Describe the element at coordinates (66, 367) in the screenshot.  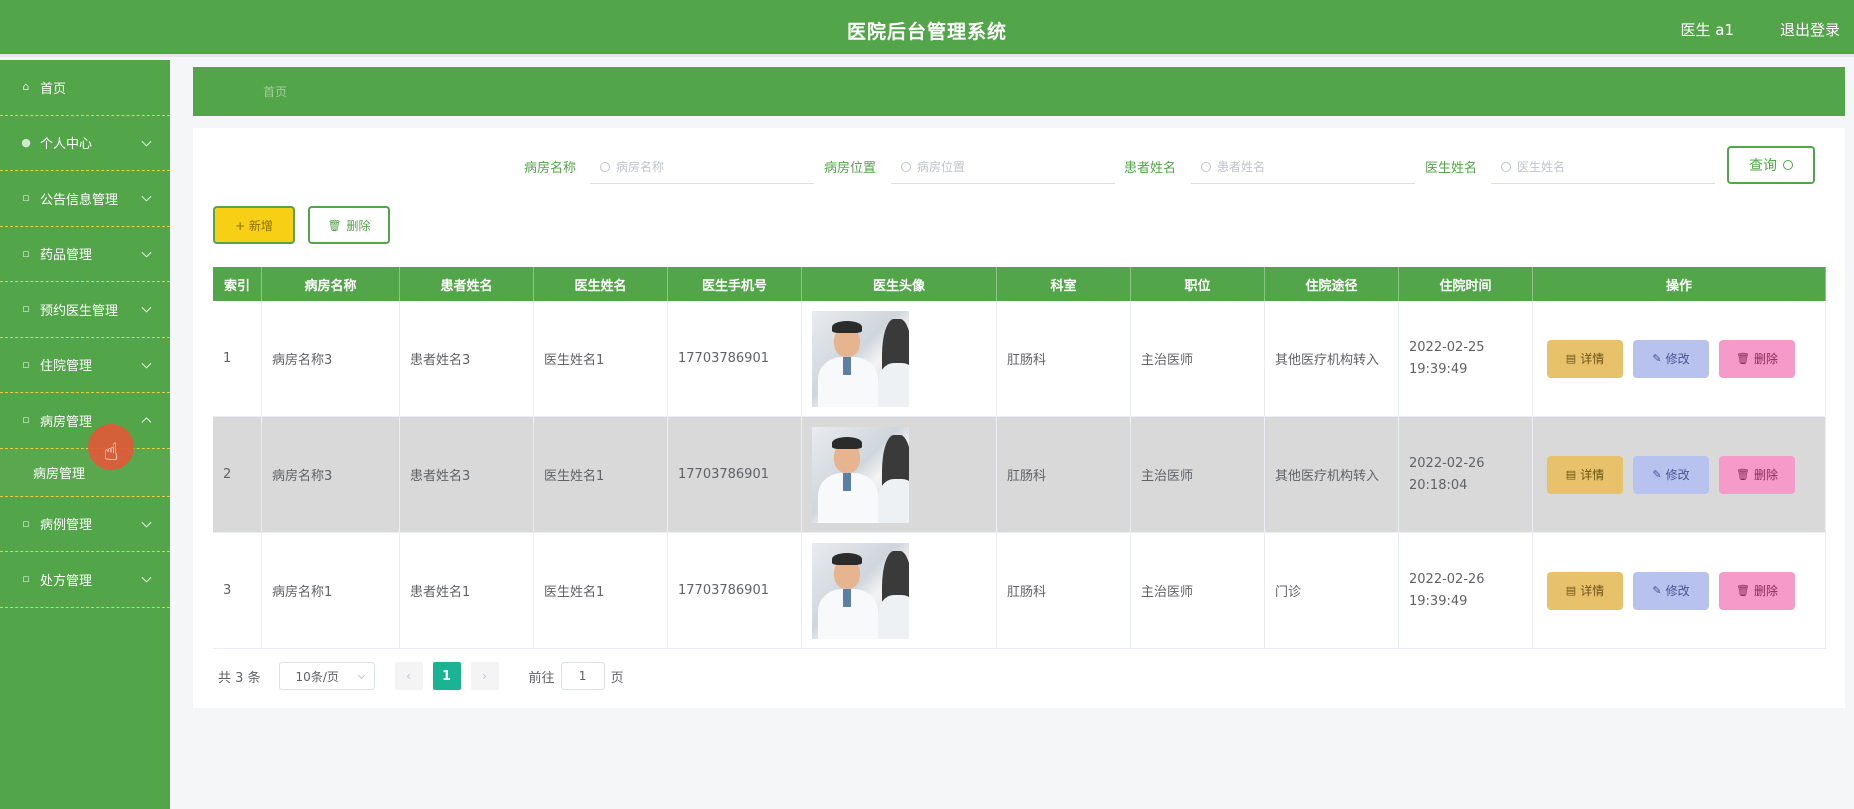
I see `sidebar-item-label: 住院管理` at that location.